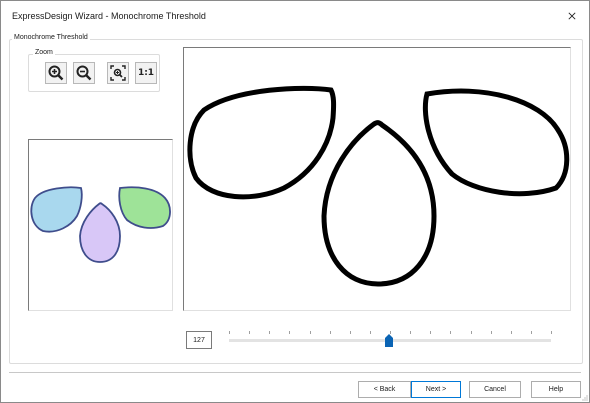 This screenshot has height=403, width=590. What do you see at coordinates (496, 142) in the screenshot?
I see `outline-petal-right` at bounding box center [496, 142].